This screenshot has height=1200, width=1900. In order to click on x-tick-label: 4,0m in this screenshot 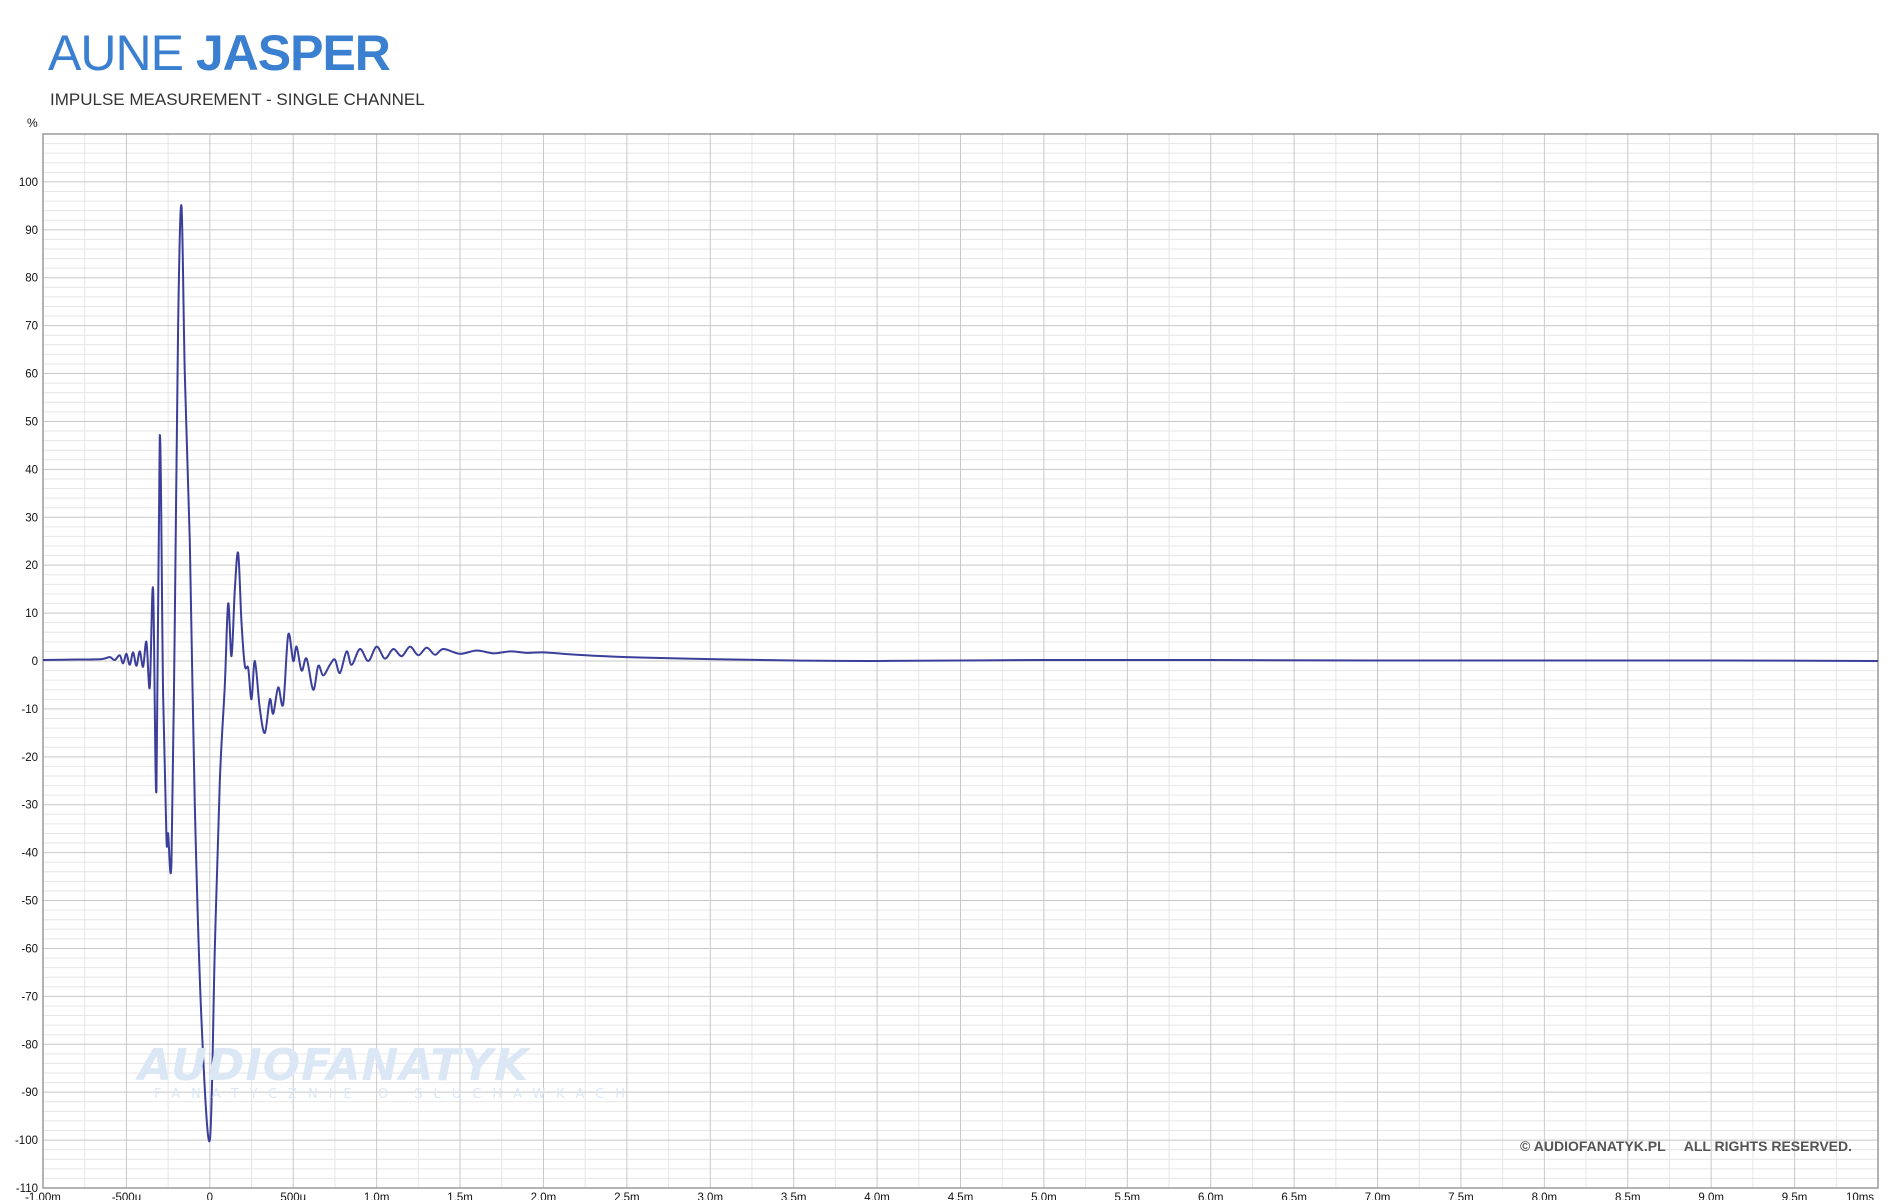, I will do `click(877, 1196)`.